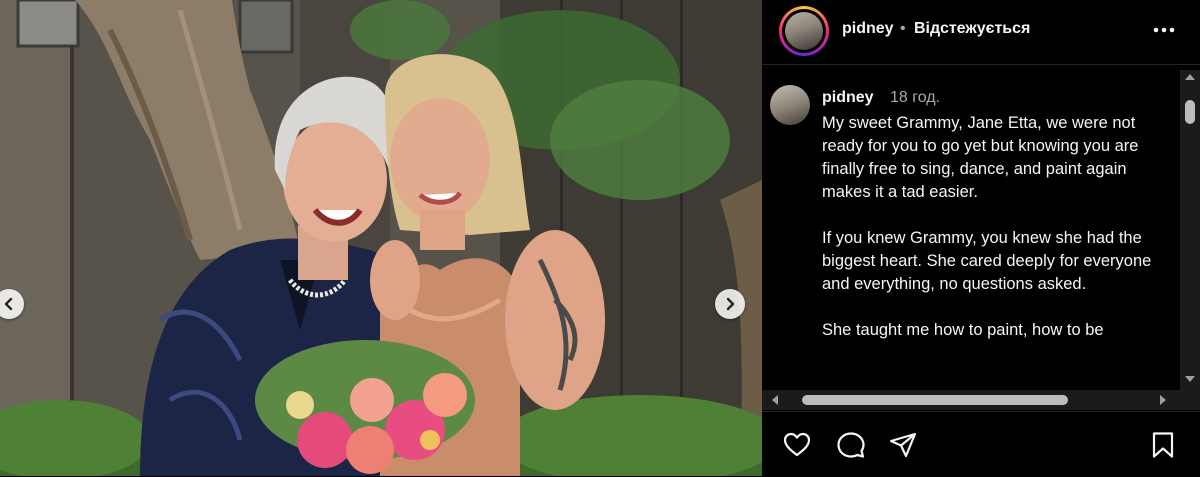  I want to click on like-button, so click(797, 445).